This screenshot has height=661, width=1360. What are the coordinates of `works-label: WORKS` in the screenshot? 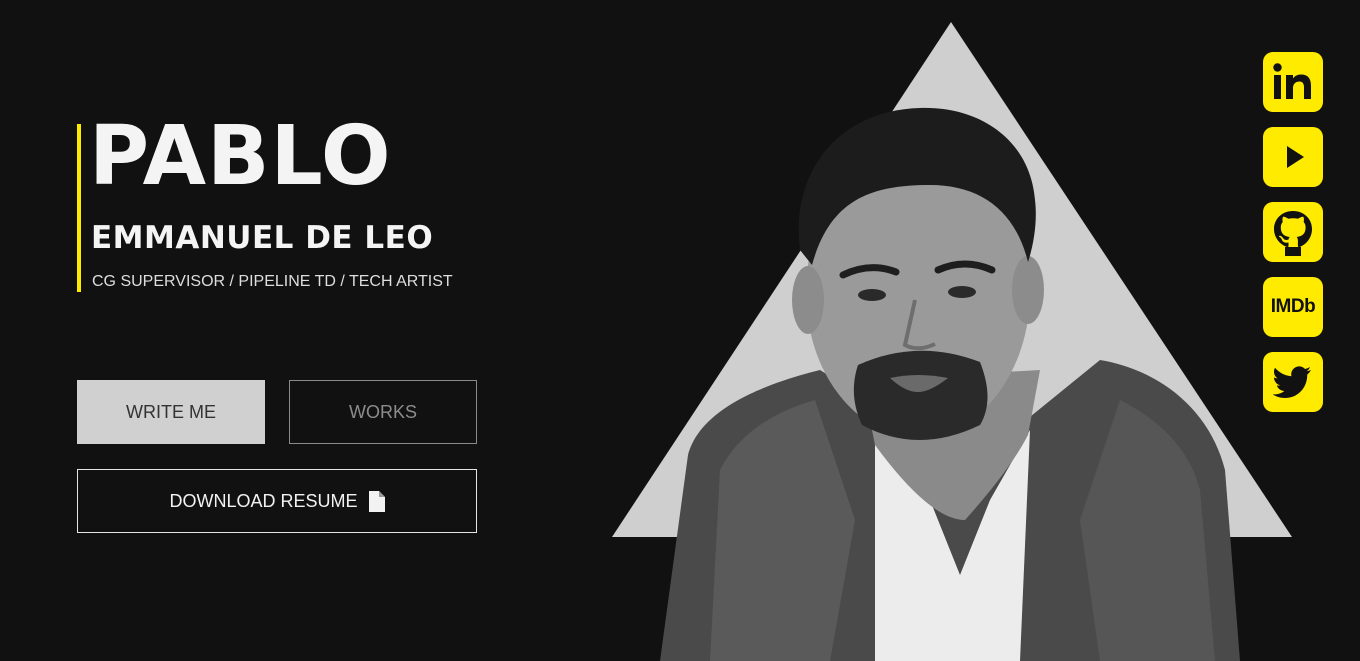 It's located at (382, 411).